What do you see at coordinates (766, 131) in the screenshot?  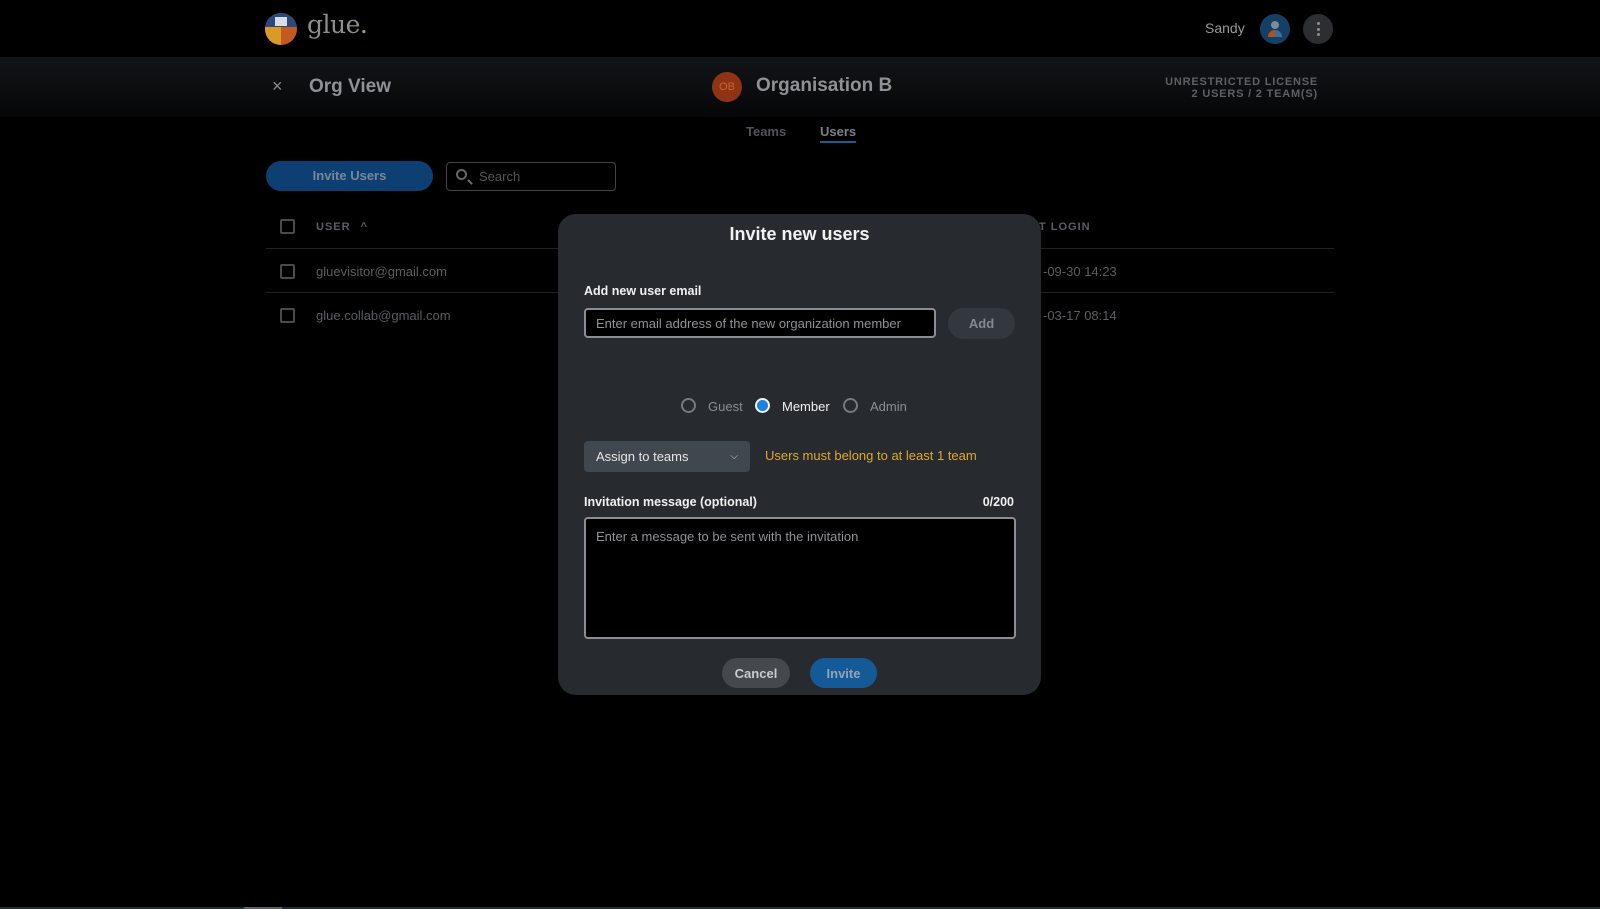 I see `tab-teams: Teams` at bounding box center [766, 131].